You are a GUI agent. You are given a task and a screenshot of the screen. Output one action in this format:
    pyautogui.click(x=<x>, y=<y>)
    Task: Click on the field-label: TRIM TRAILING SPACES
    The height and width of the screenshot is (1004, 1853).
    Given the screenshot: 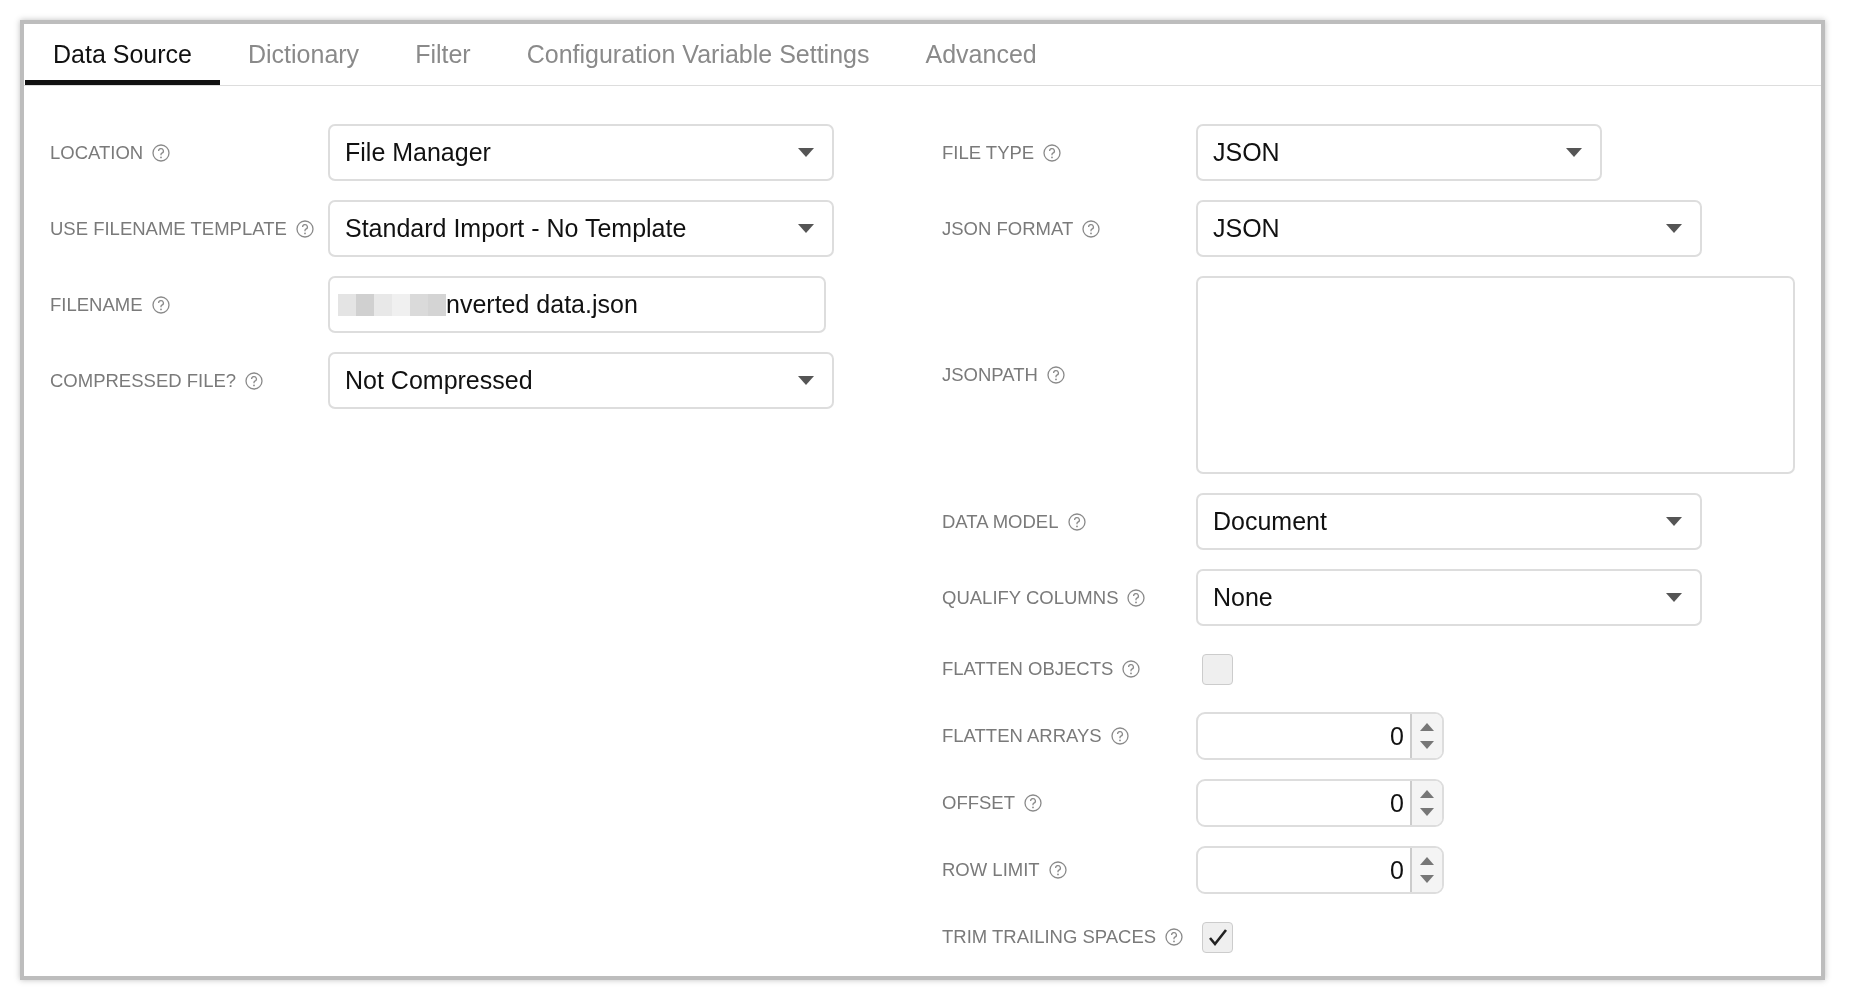 What is the action you would take?
    pyautogui.click(x=1049, y=937)
    